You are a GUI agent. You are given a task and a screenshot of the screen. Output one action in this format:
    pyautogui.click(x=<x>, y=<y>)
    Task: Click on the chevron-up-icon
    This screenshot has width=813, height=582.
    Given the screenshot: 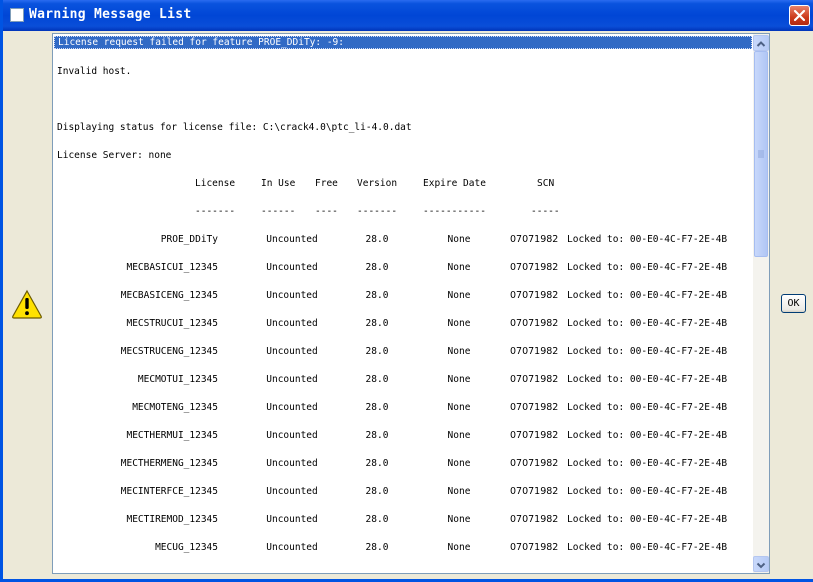 What is the action you would take?
    pyautogui.click(x=761, y=44)
    